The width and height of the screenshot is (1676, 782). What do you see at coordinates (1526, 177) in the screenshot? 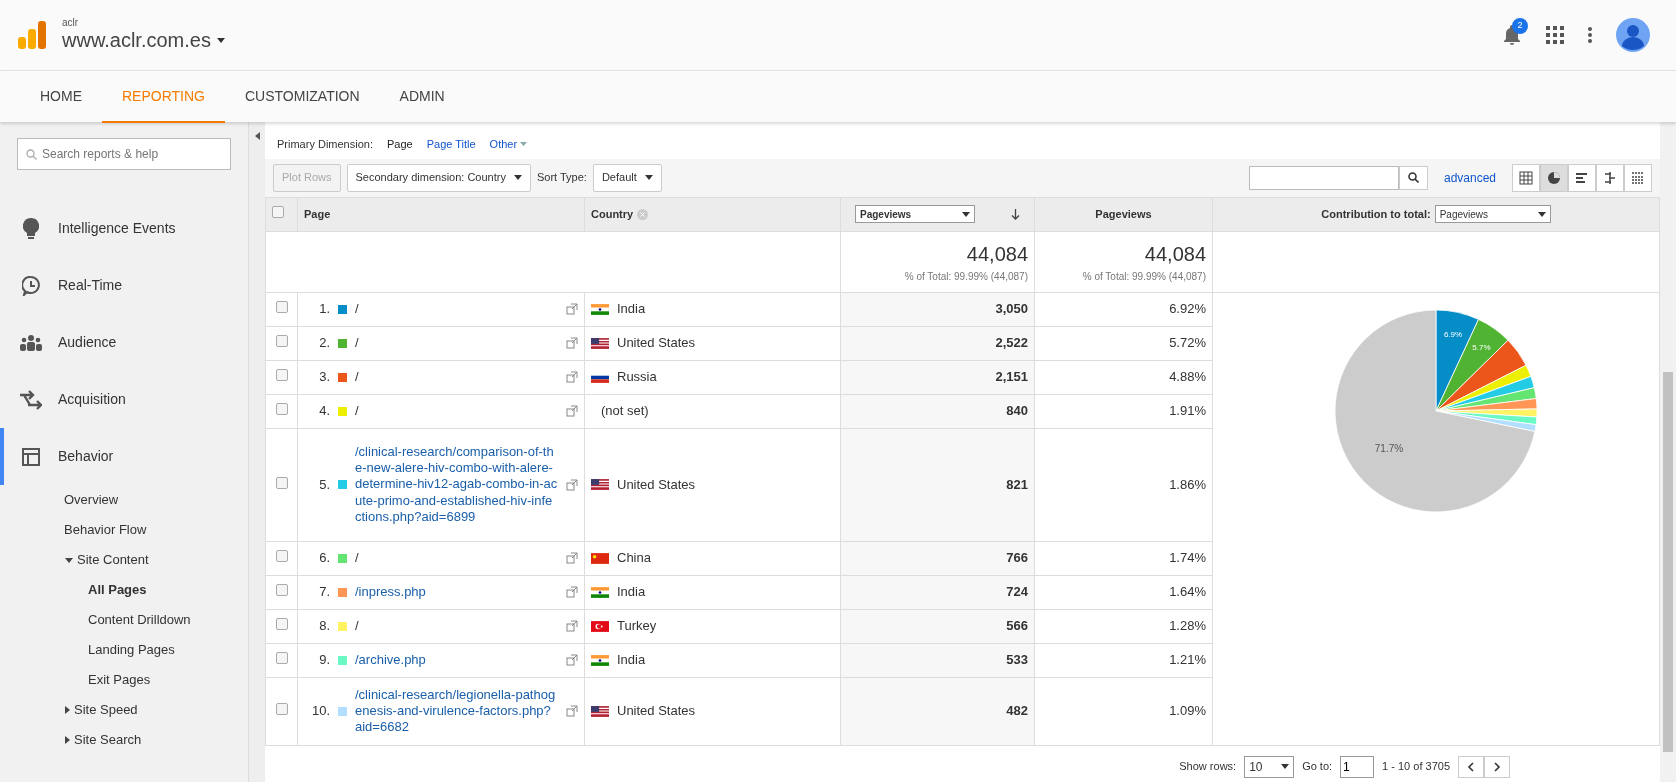
I see `table-view-button` at bounding box center [1526, 177].